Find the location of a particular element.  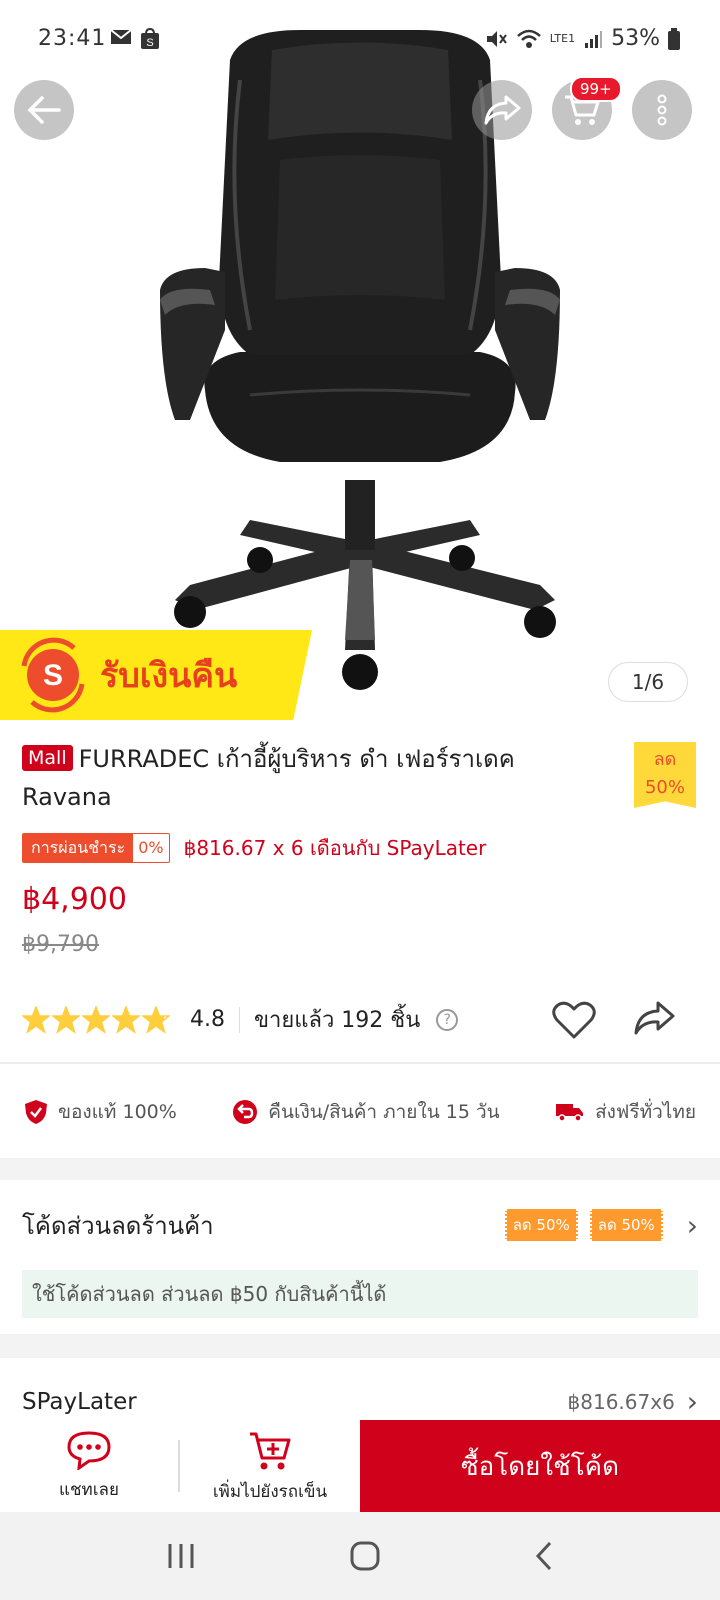

installment-rate: 0% is located at coordinates (151, 847).